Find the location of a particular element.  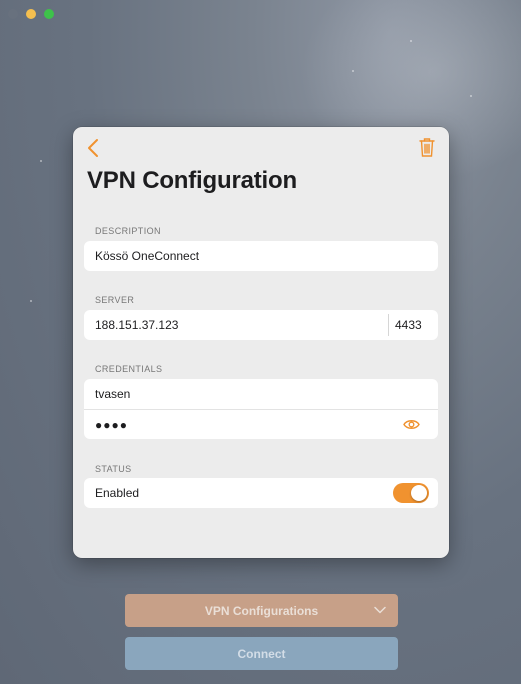

server-card: 188.151.37.123 4433 is located at coordinates (261, 325).